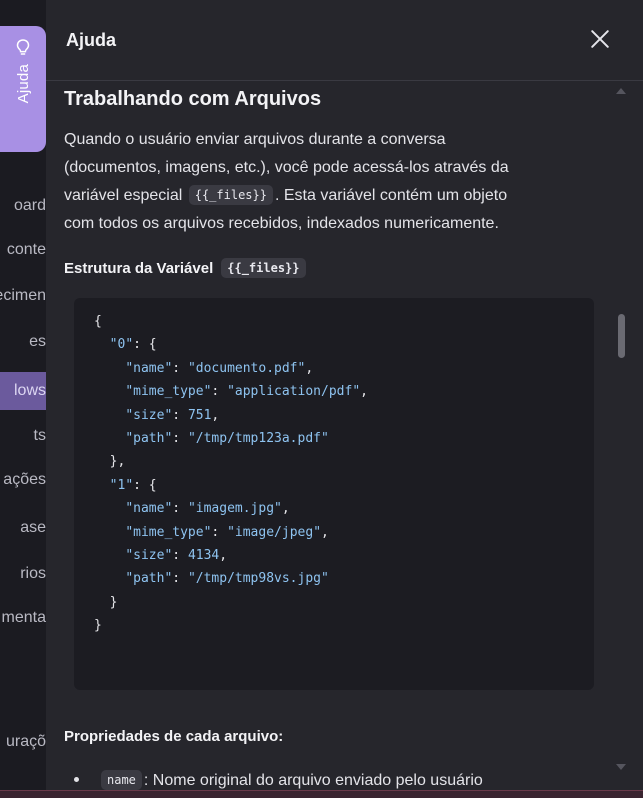  What do you see at coordinates (600, 39) in the screenshot?
I see `close-icon` at bounding box center [600, 39].